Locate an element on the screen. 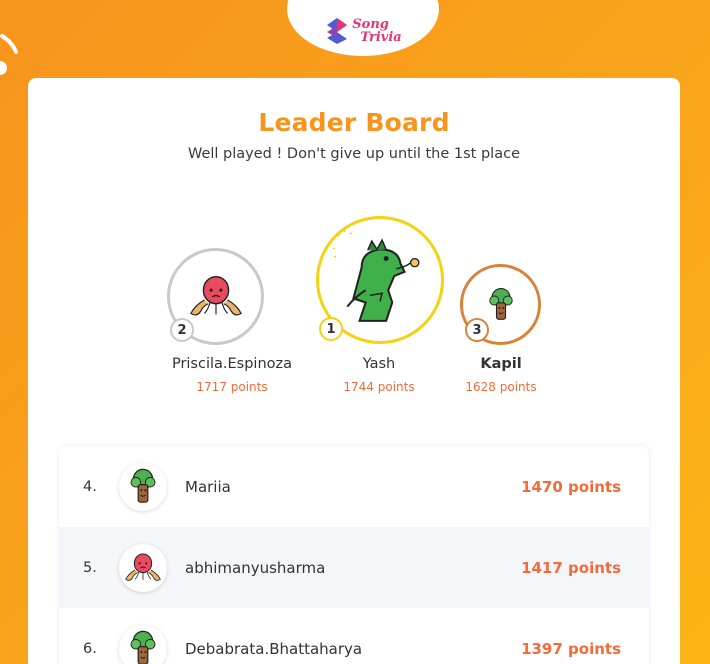  list-points: 1397 points is located at coordinates (571, 648).